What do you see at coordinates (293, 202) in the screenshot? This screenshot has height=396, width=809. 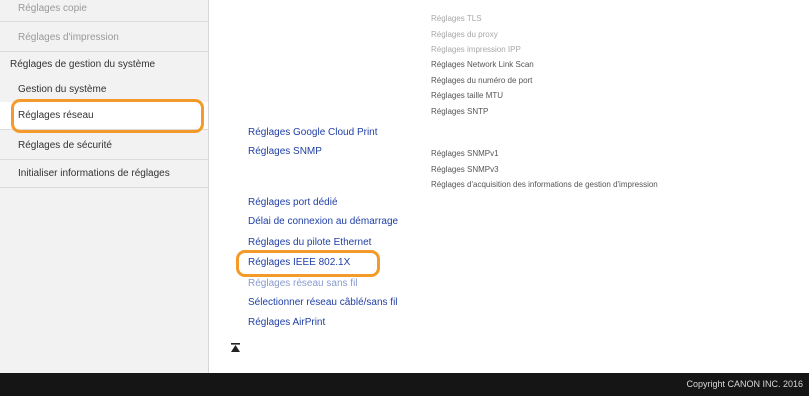 I see `link-dedicated-port: Réglages port dédié` at bounding box center [293, 202].